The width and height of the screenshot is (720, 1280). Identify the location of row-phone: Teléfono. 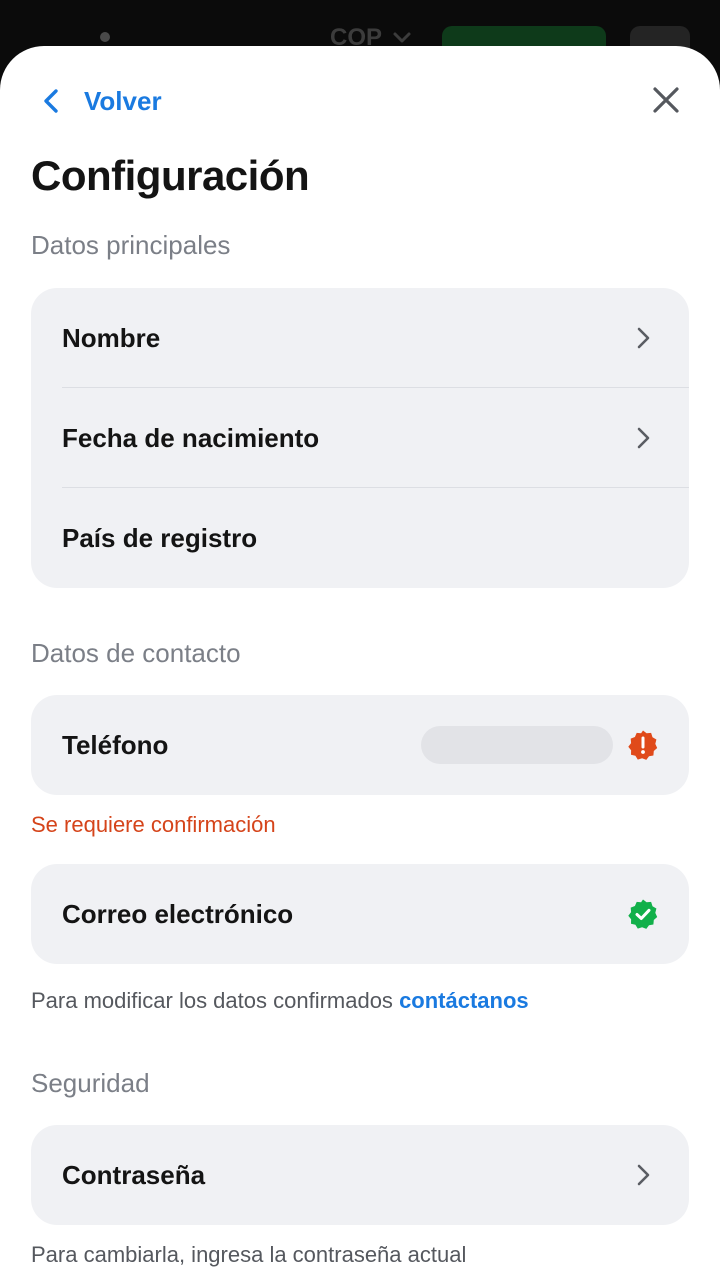
(360, 745).